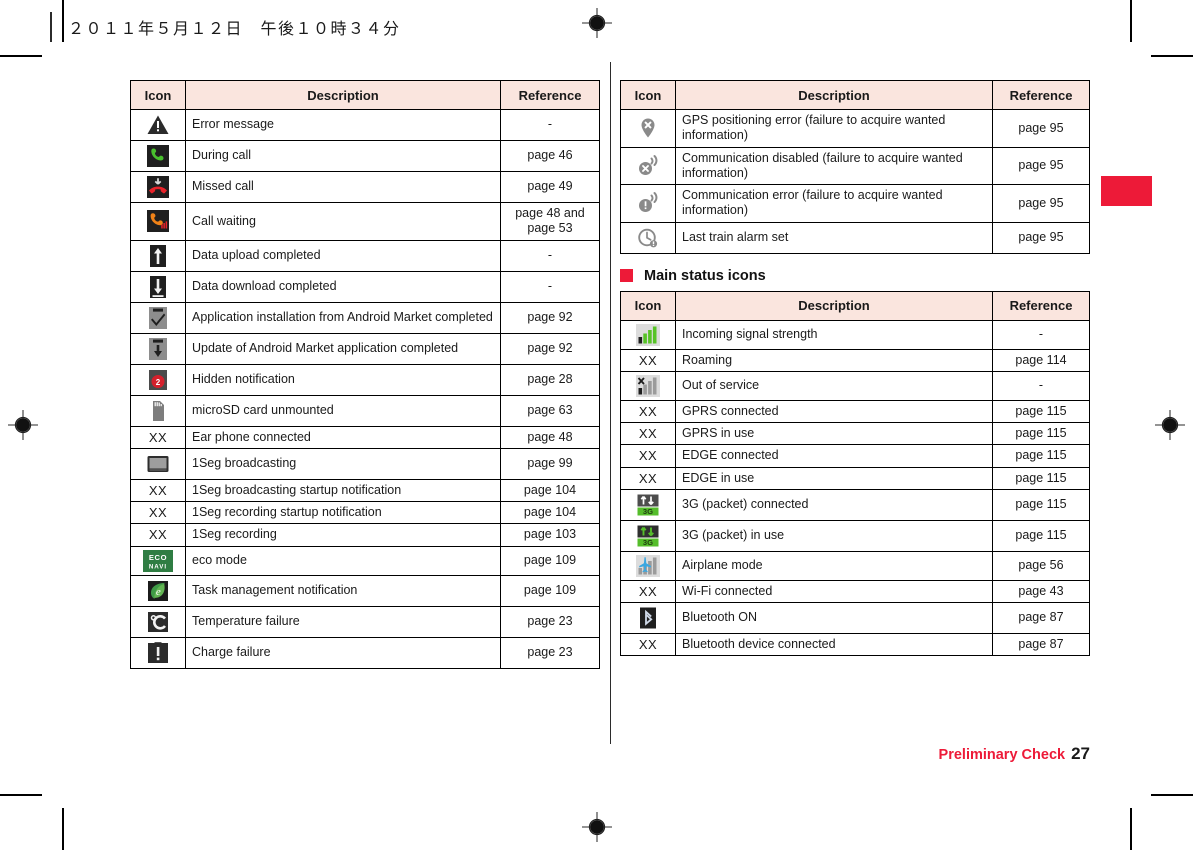  What do you see at coordinates (597, 827) in the screenshot?
I see `registration-mark-bottom` at bounding box center [597, 827].